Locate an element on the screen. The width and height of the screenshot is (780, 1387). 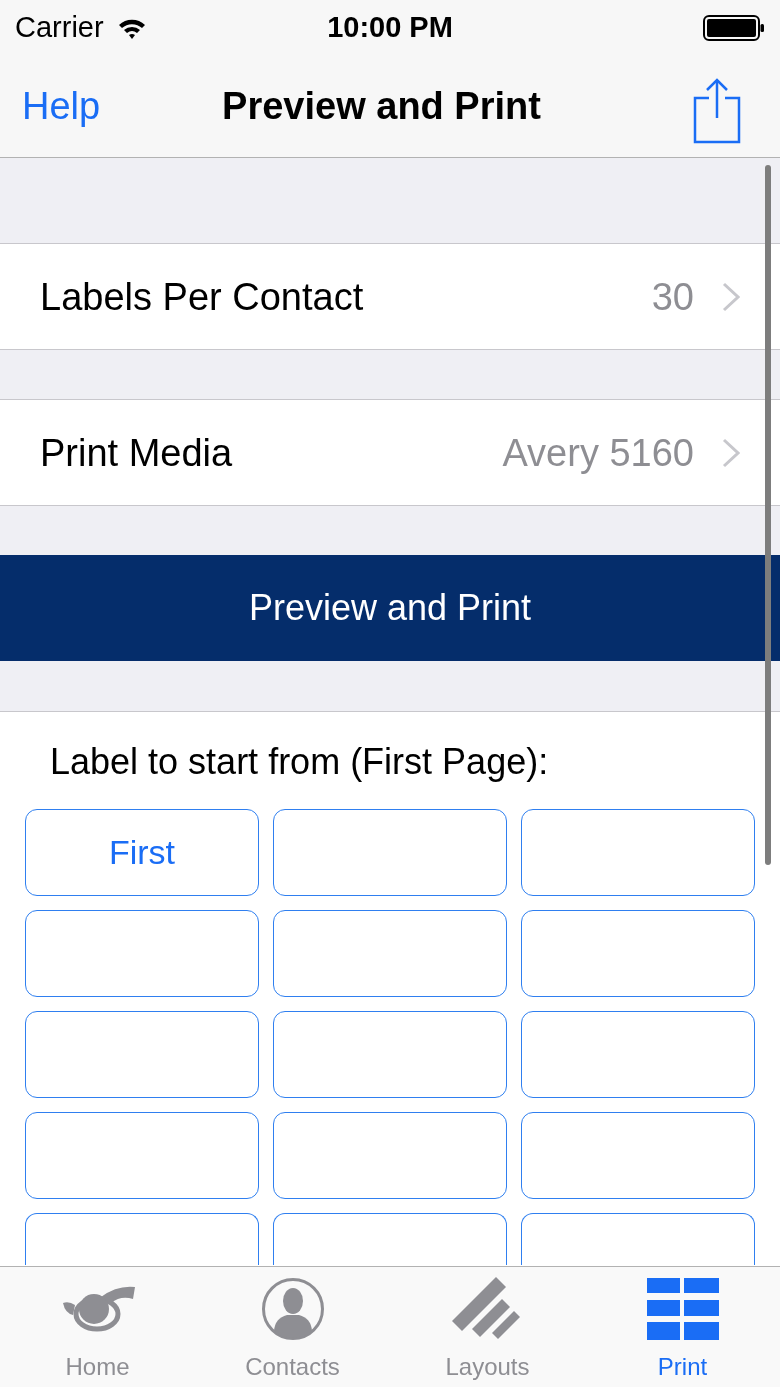
setting-value: Avery 5160 is located at coordinates (598, 452).